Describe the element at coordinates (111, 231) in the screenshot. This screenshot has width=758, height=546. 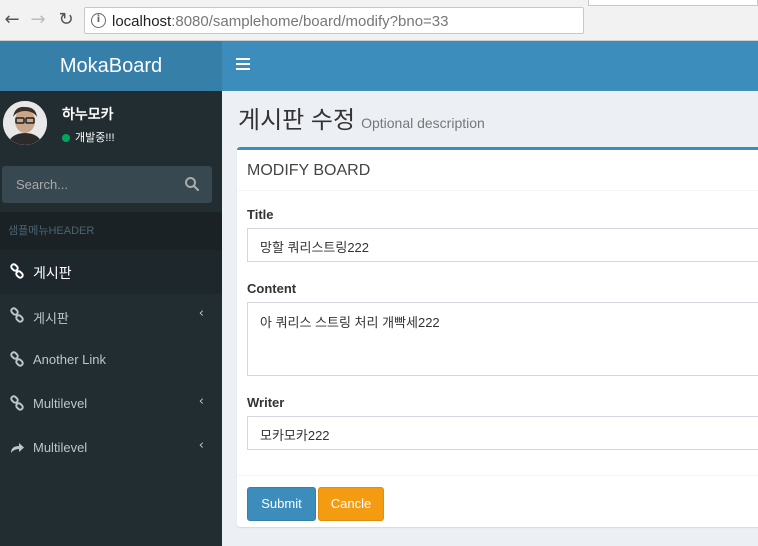
I see `menu-header: 샘플메뉴HEADER` at that location.